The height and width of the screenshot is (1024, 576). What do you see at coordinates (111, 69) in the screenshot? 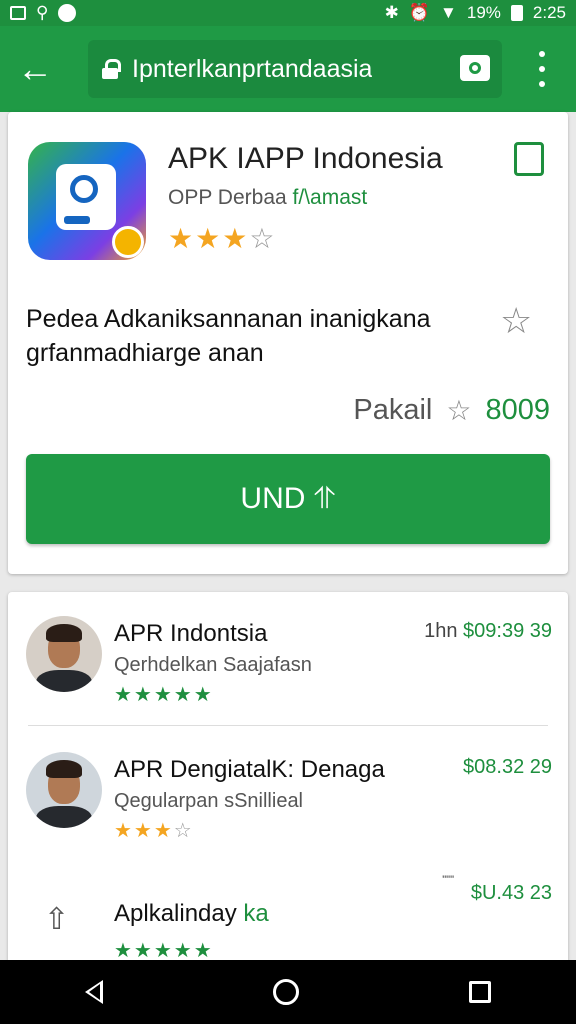
I see `lock-icon` at bounding box center [111, 69].